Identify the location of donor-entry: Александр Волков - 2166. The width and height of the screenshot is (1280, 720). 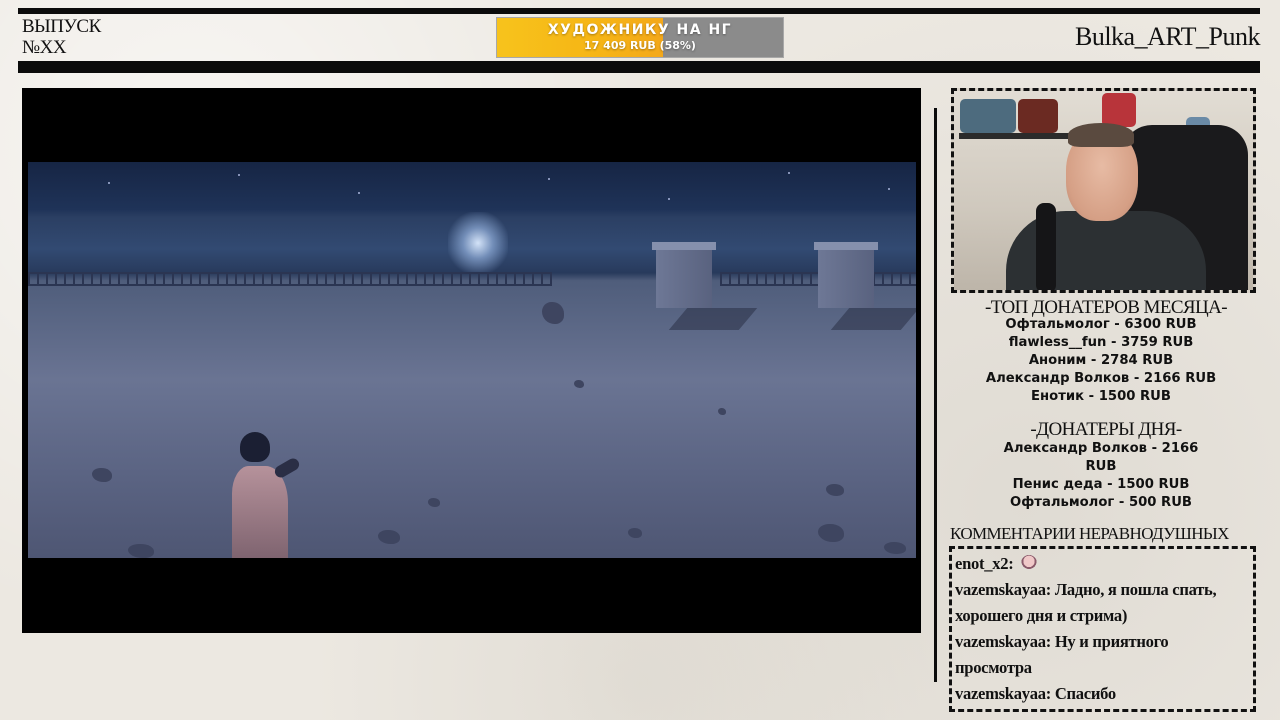
(1101, 448).